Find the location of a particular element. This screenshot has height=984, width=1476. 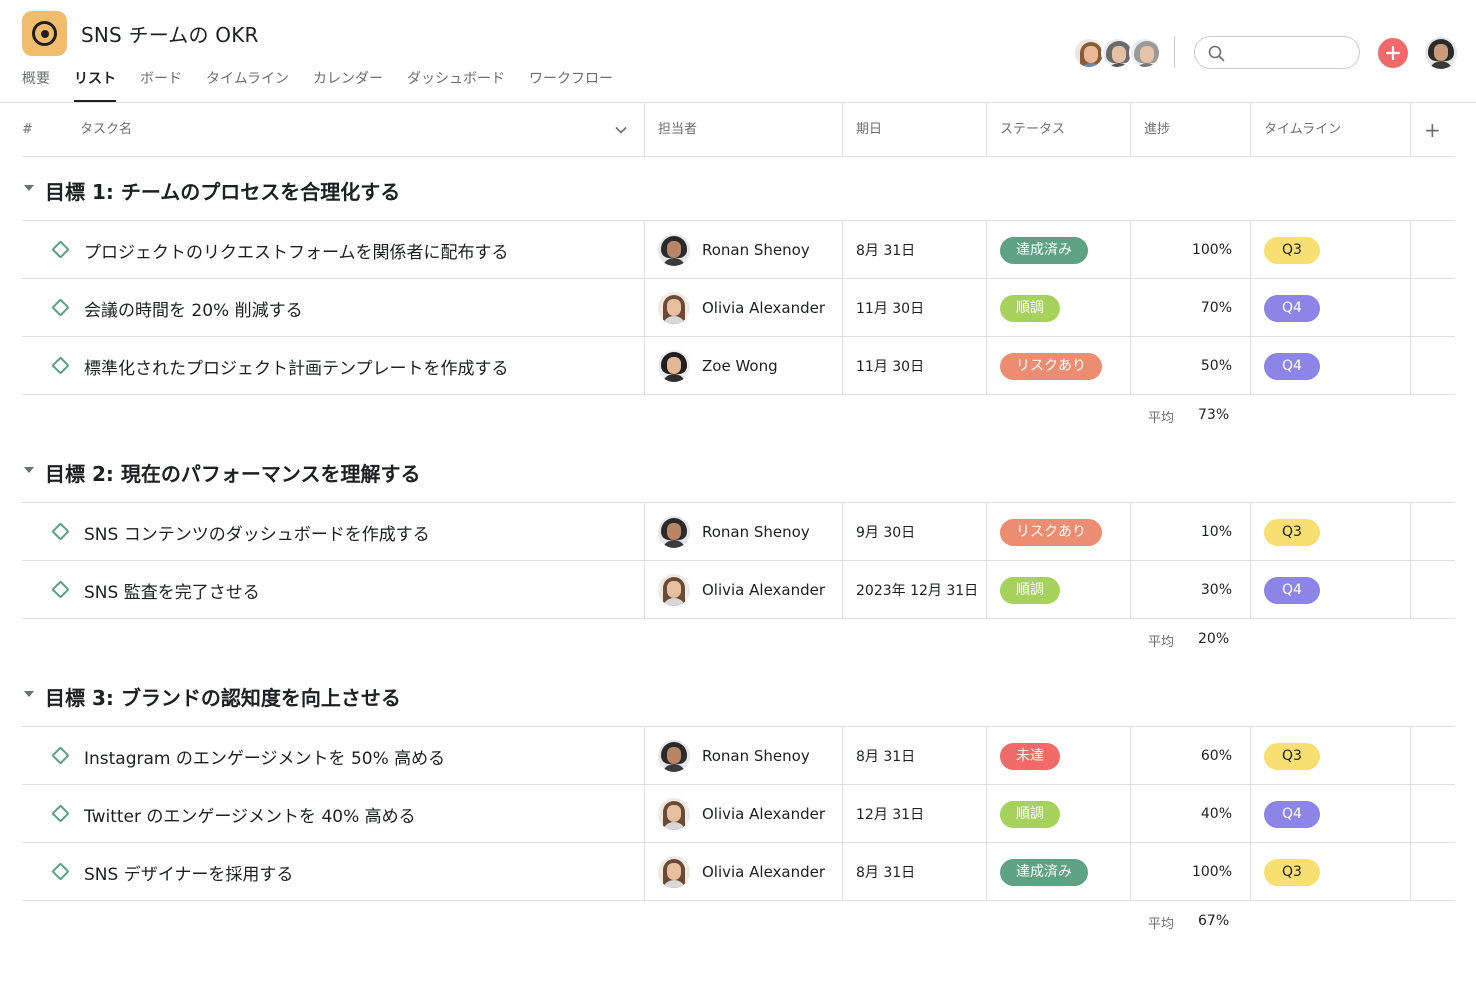

due-date: 12月 31日 is located at coordinates (890, 814).